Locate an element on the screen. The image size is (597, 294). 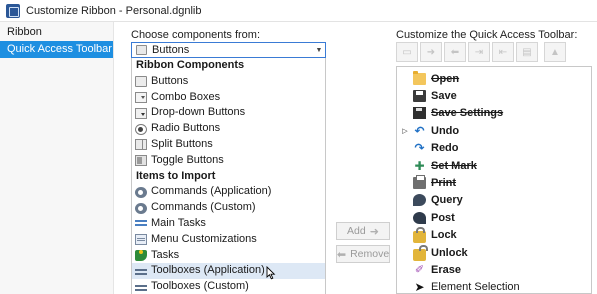
move-right-button: ➜ is located at coordinates (431, 52).